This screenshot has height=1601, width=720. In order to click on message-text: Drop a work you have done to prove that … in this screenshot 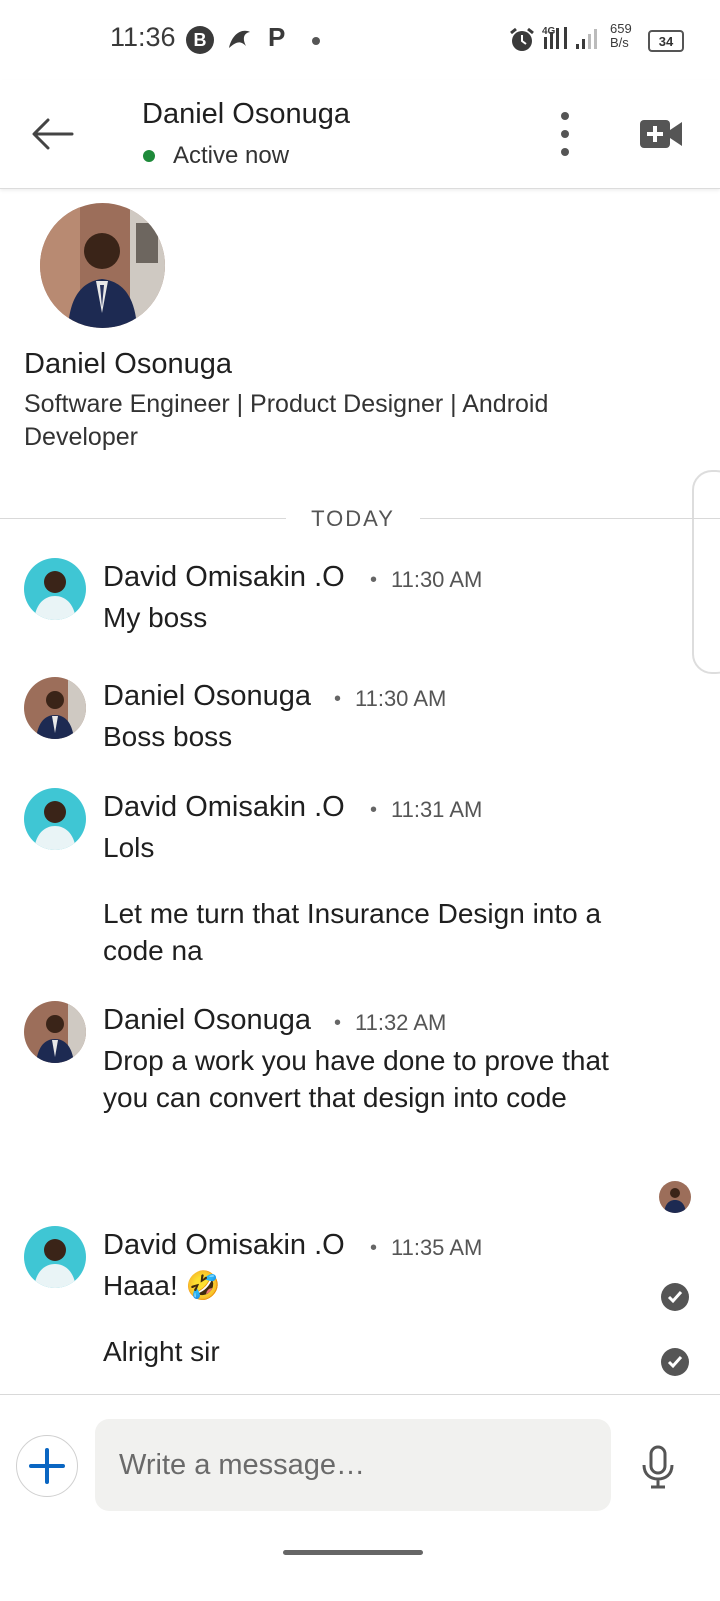, I will do `click(356, 1079)`.